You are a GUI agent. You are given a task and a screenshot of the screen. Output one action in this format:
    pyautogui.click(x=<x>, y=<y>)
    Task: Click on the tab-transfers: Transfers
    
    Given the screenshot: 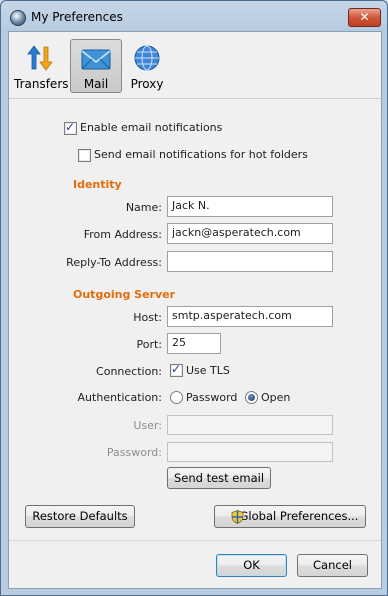 What is the action you would take?
    pyautogui.click(x=41, y=66)
    